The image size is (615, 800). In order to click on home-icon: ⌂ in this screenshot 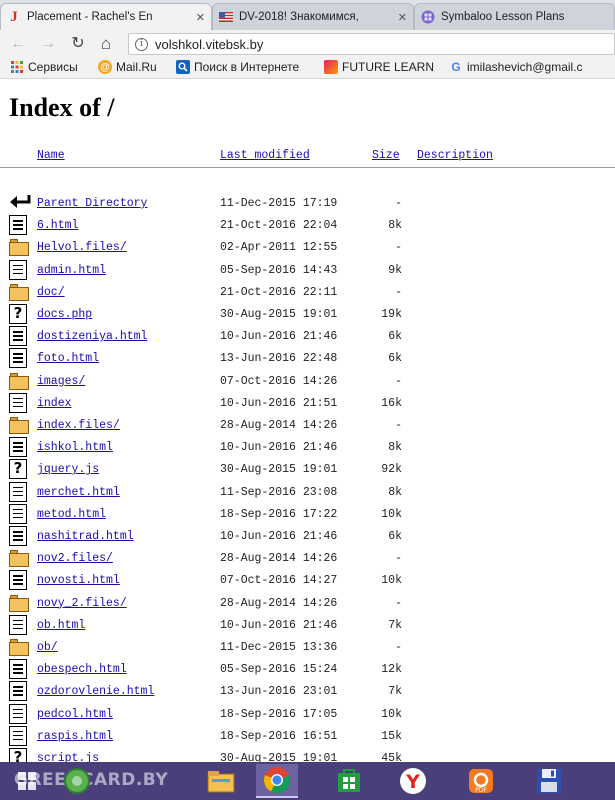, I will do `click(106, 44)`.